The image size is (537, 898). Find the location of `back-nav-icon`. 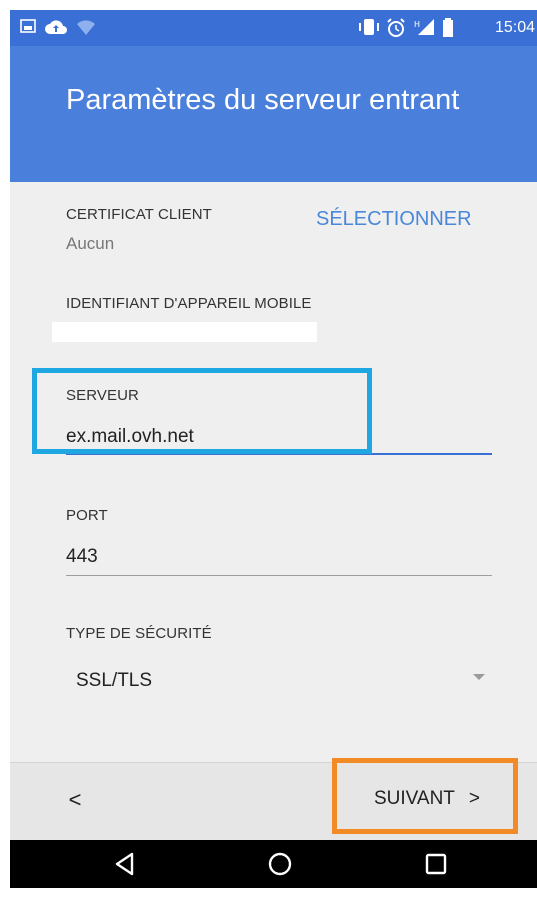

back-nav-icon is located at coordinates (125, 864).